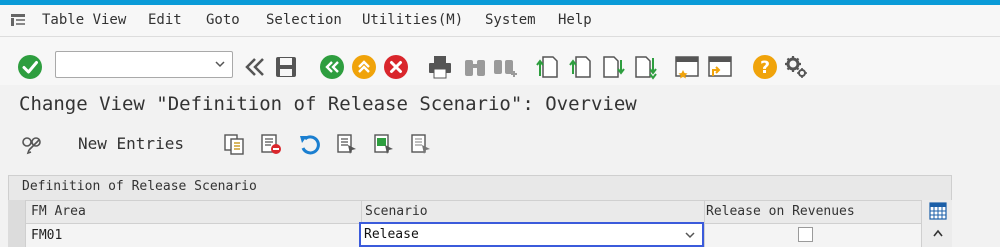 Image resolution: width=1000 pixels, height=247 pixels. What do you see at coordinates (255, 67) in the screenshot?
I see `back-double-icon` at bounding box center [255, 67].